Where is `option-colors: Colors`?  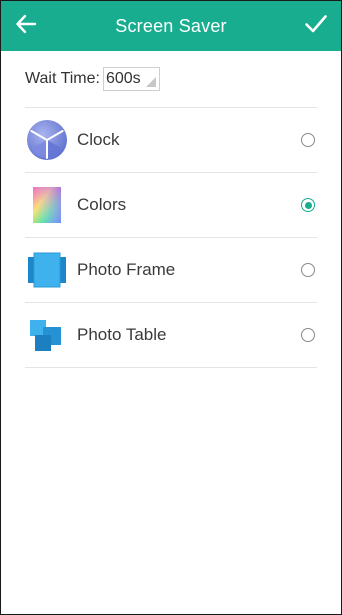 option-colors: Colors is located at coordinates (171, 205).